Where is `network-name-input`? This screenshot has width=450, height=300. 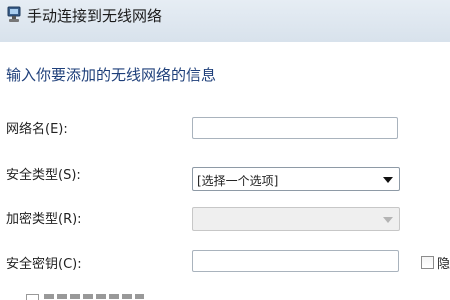 network-name-input is located at coordinates (295, 128).